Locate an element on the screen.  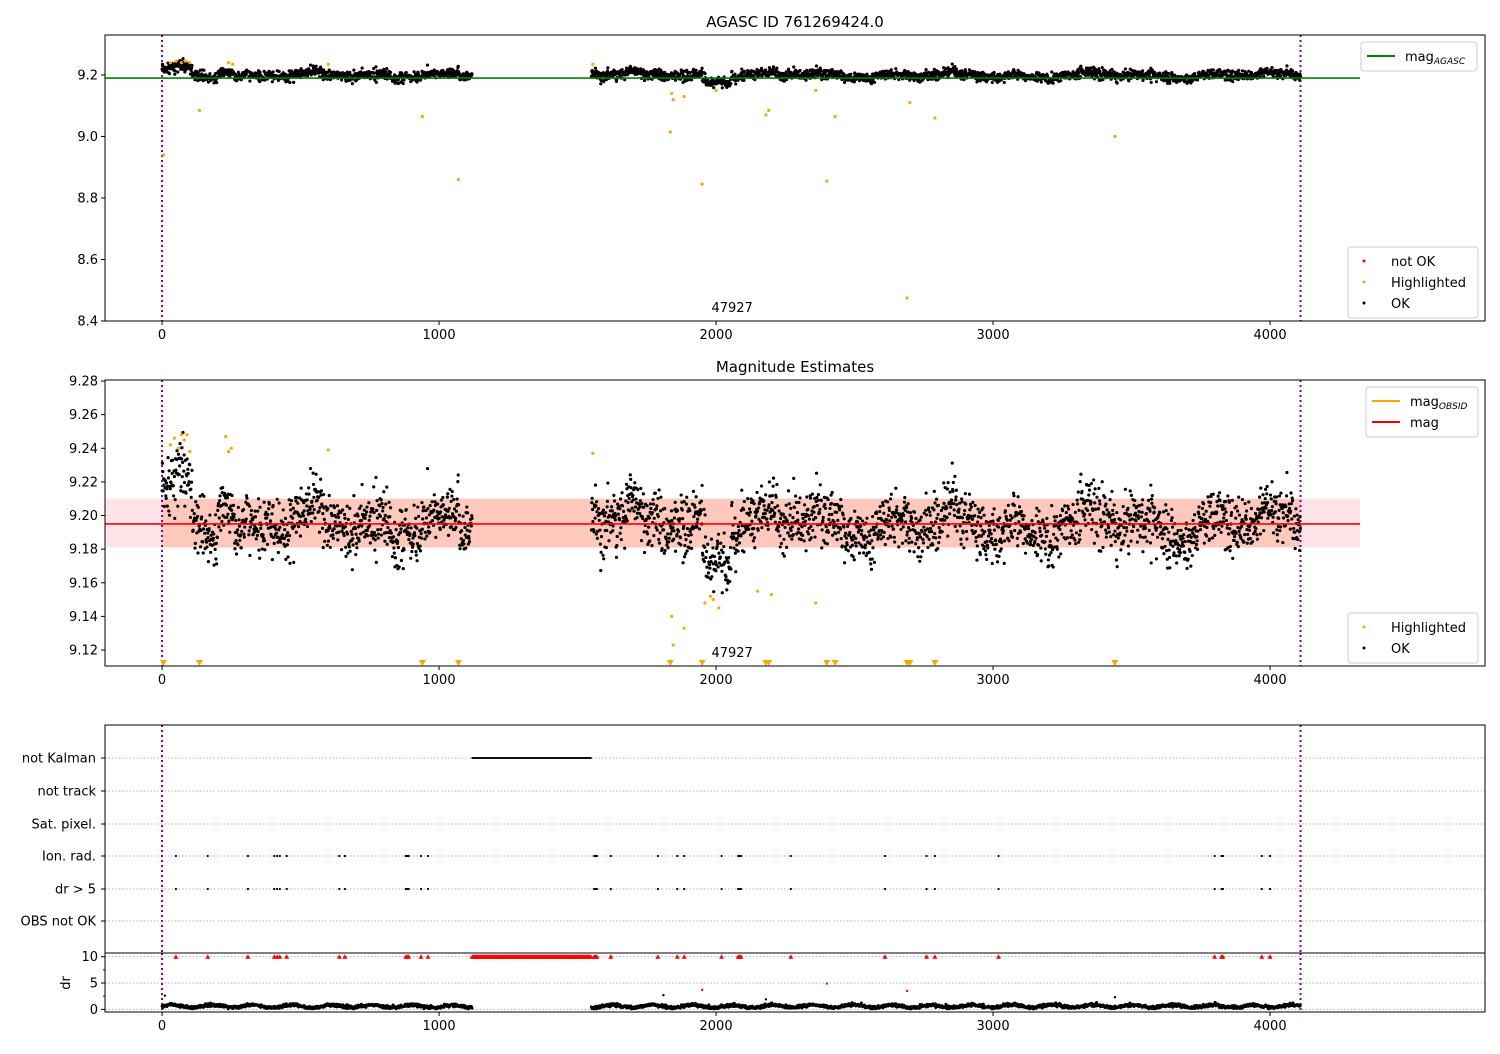
legend-subscript: AGASC is located at coordinates (1449, 62).